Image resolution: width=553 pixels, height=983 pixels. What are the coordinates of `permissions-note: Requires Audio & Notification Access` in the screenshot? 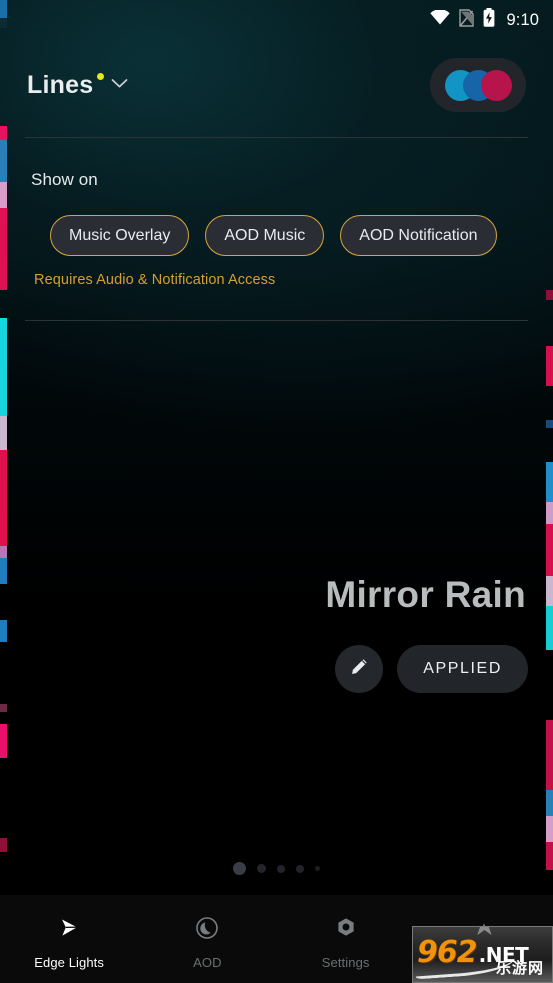 It's located at (155, 280).